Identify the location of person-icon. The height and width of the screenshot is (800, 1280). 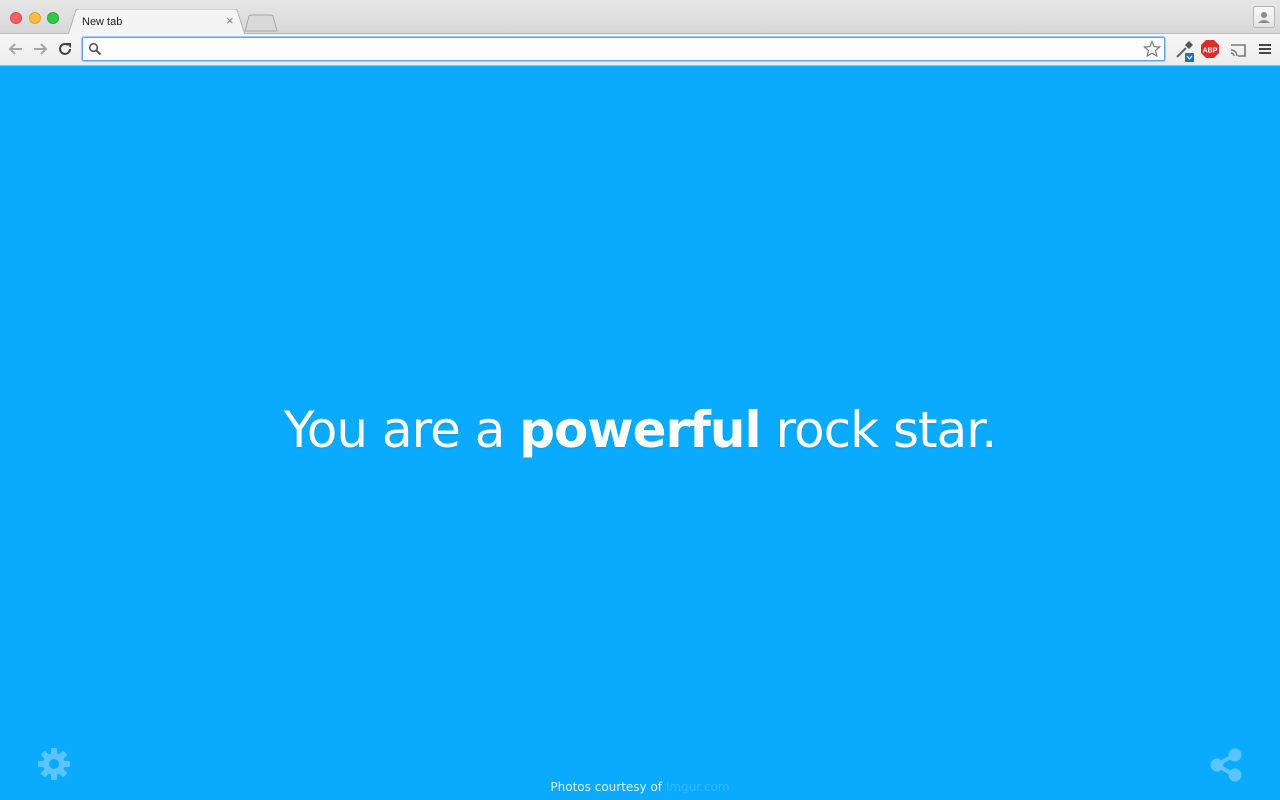
(1264, 17).